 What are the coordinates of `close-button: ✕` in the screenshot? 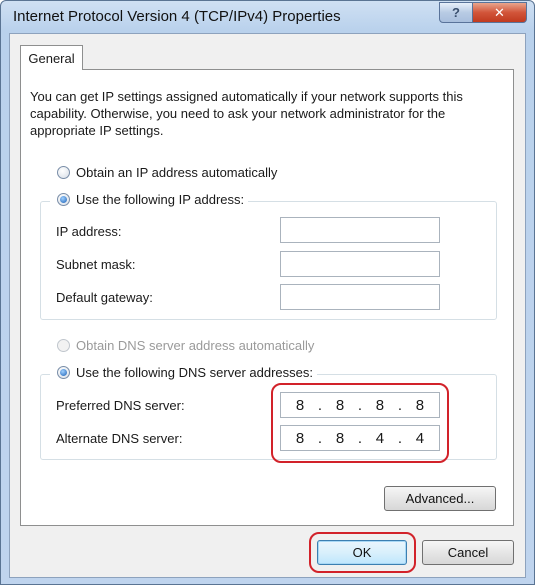 It's located at (499, 12).